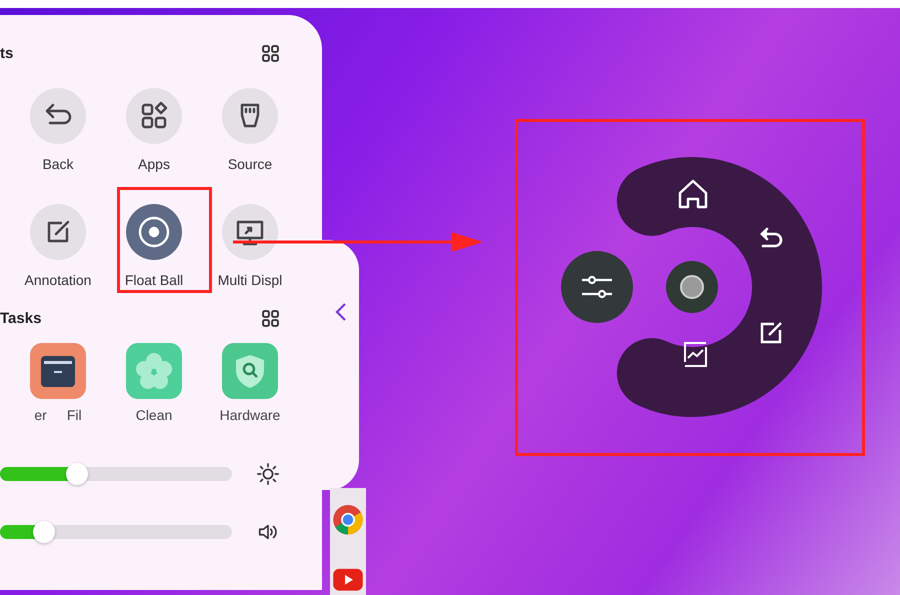 This screenshot has height=595, width=900. What do you see at coordinates (250, 164) in the screenshot?
I see `shortcut-label: Source` at bounding box center [250, 164].